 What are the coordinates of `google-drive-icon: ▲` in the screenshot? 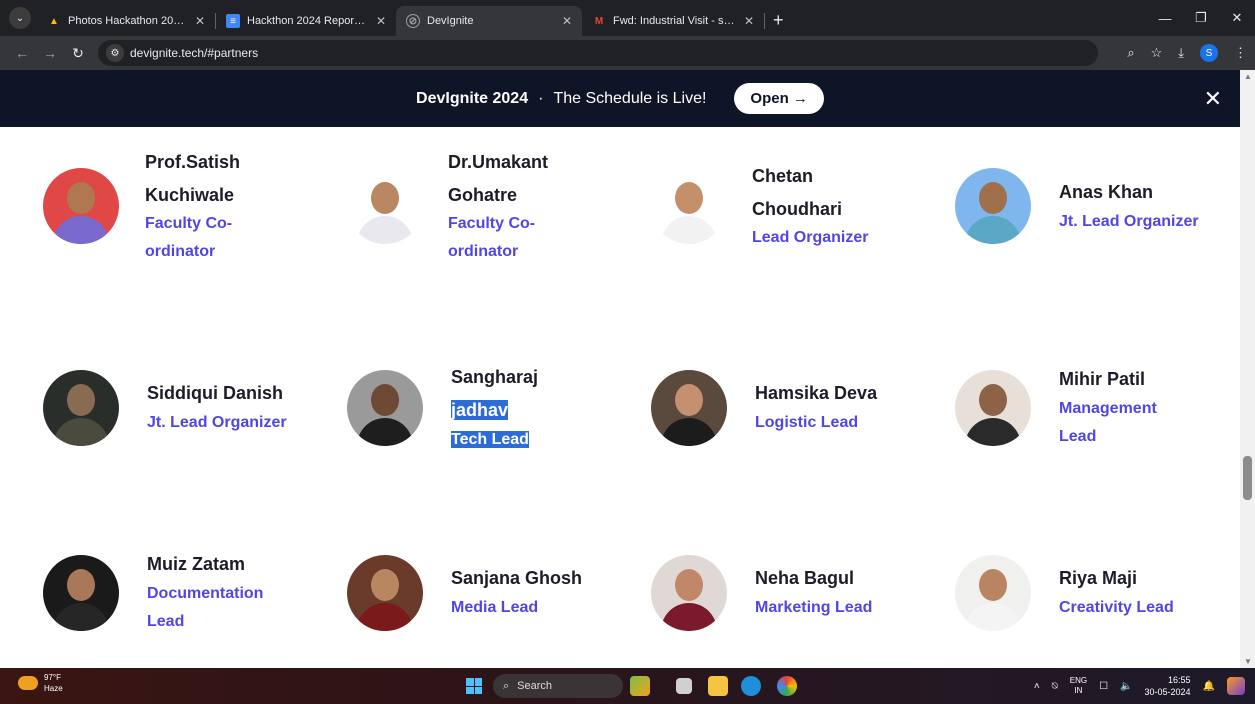 It's located at (54, 21).